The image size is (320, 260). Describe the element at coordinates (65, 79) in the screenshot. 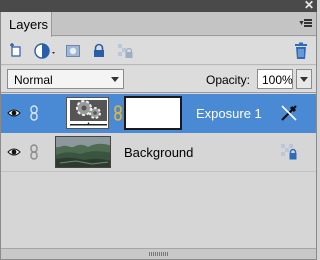

I see `blend-mode-select: Normal` at that location.